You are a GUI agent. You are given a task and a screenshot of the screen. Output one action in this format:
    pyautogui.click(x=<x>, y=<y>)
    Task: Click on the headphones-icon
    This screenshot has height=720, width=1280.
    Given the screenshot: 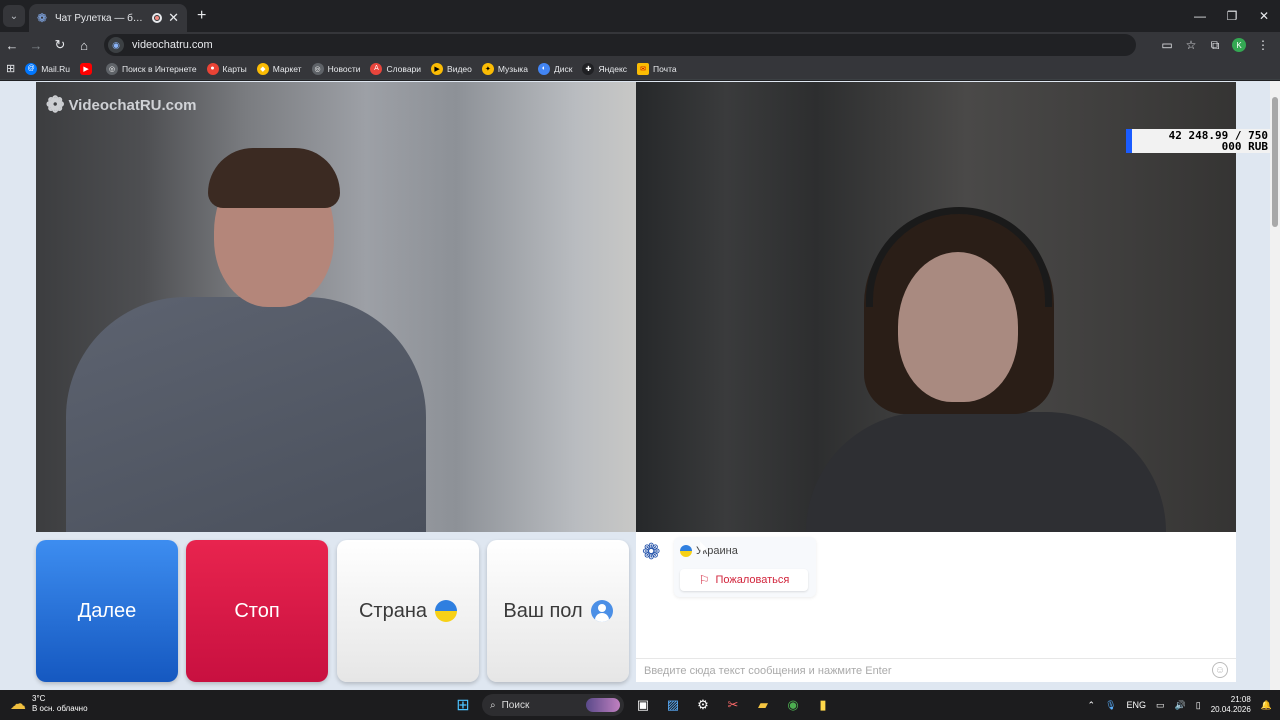 What is the action you would take?
    pyautogui.click(x=959, y=257)
    